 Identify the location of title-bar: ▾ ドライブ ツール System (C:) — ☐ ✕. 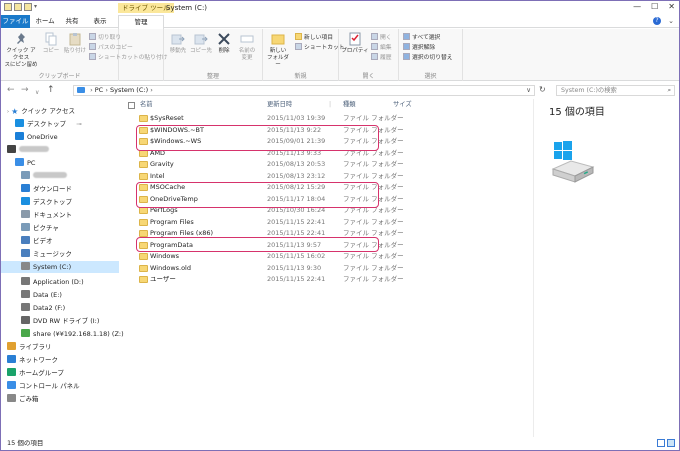
(340, 8).